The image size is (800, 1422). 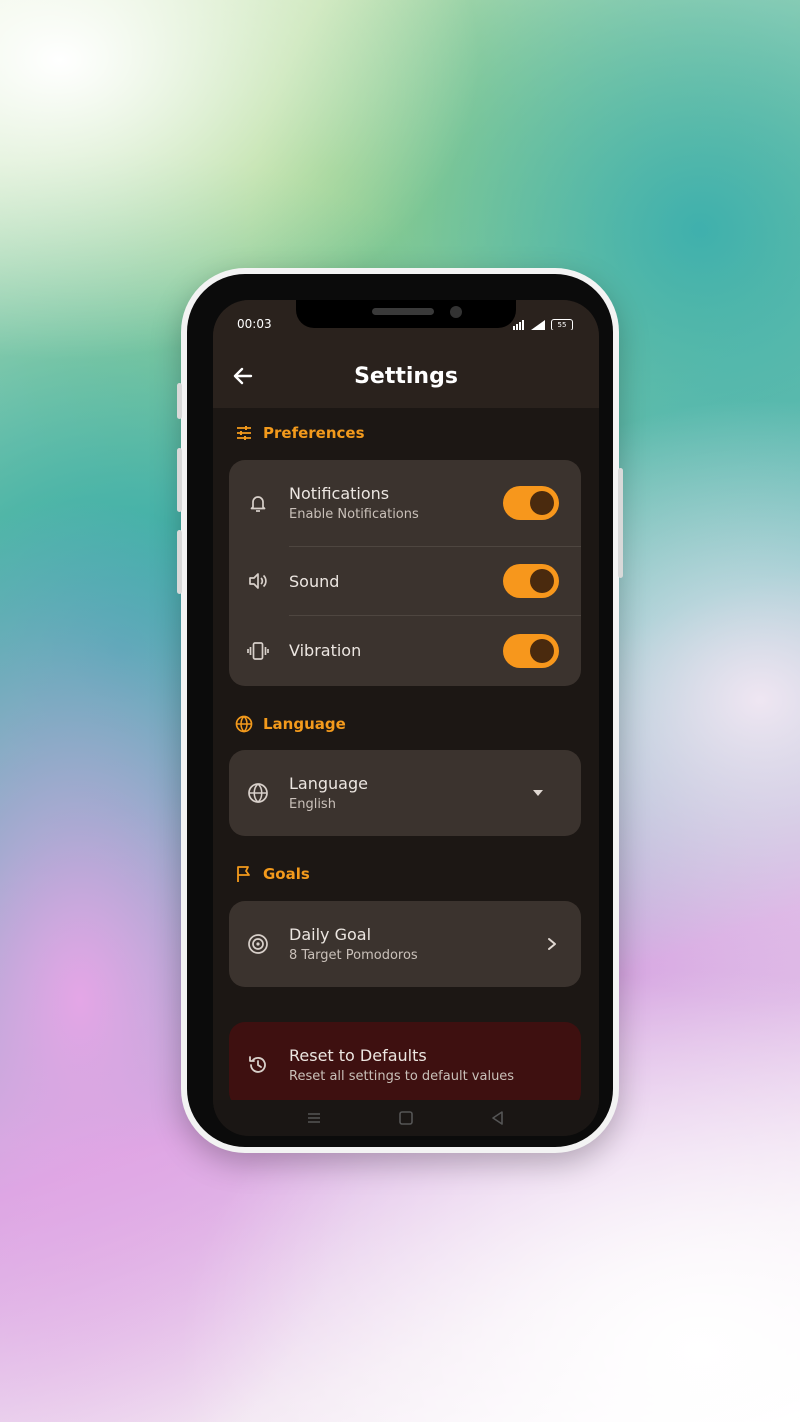 I want to click on status-time: 00:03, so click(x=254, y=324).